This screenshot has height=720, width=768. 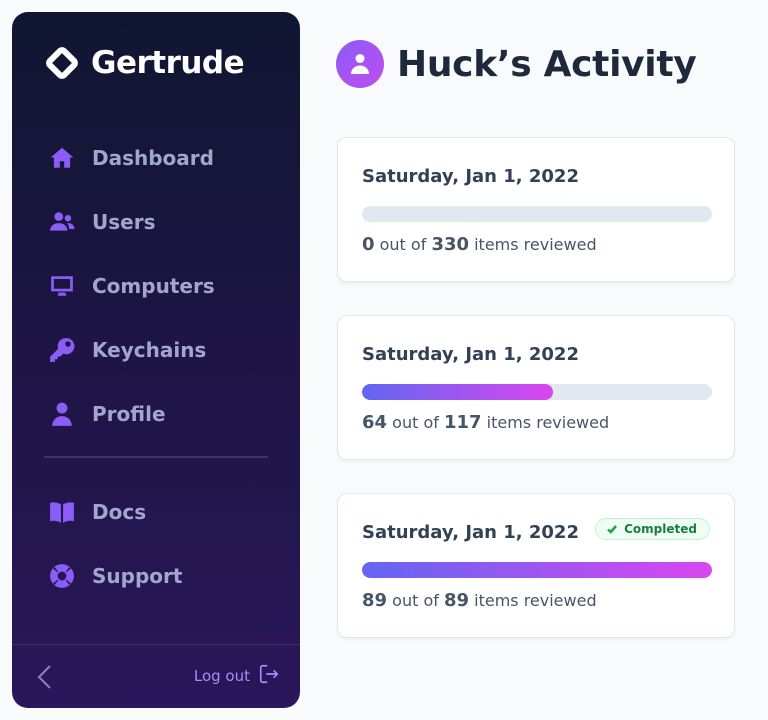 What do you see at coordinates (62, 512) in the screenshot?
I see `book-icon` at bounding box center [62, 512].